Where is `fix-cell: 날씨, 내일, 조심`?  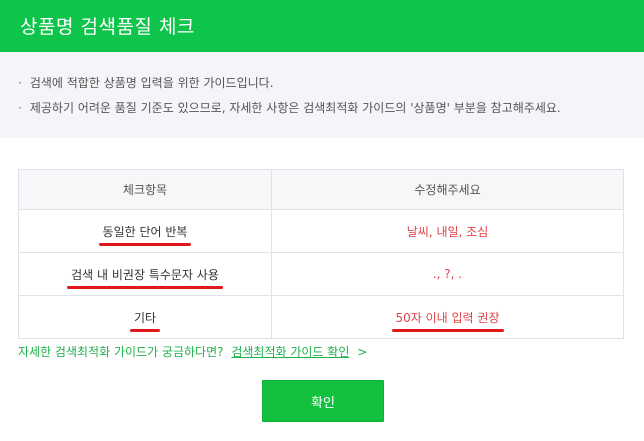 fix-cell: 날씨, 내일, 조심 is located at coordinates (447, 231).